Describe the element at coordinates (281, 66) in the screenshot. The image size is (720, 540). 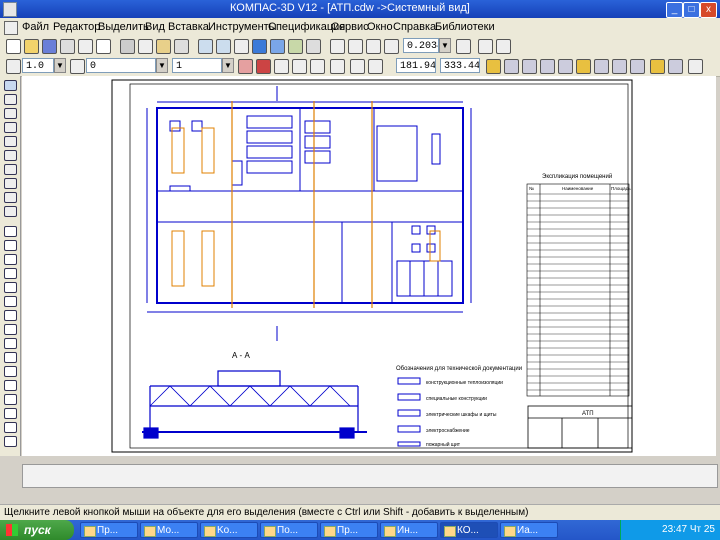
I see `grid-icon` at that location.